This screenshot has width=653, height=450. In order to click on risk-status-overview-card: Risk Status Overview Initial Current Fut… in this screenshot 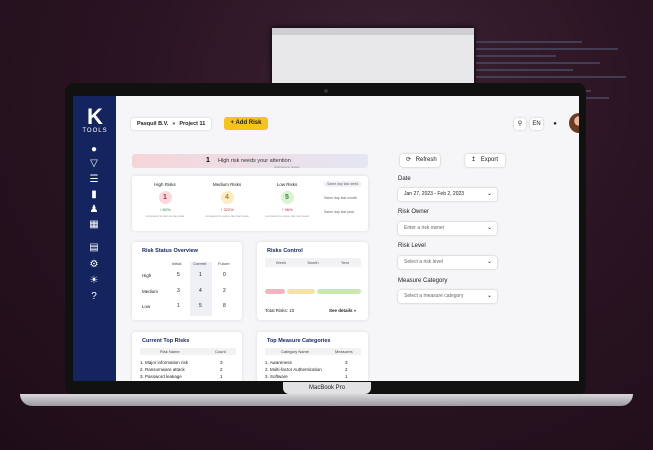, I will do `click(187, 281)`.